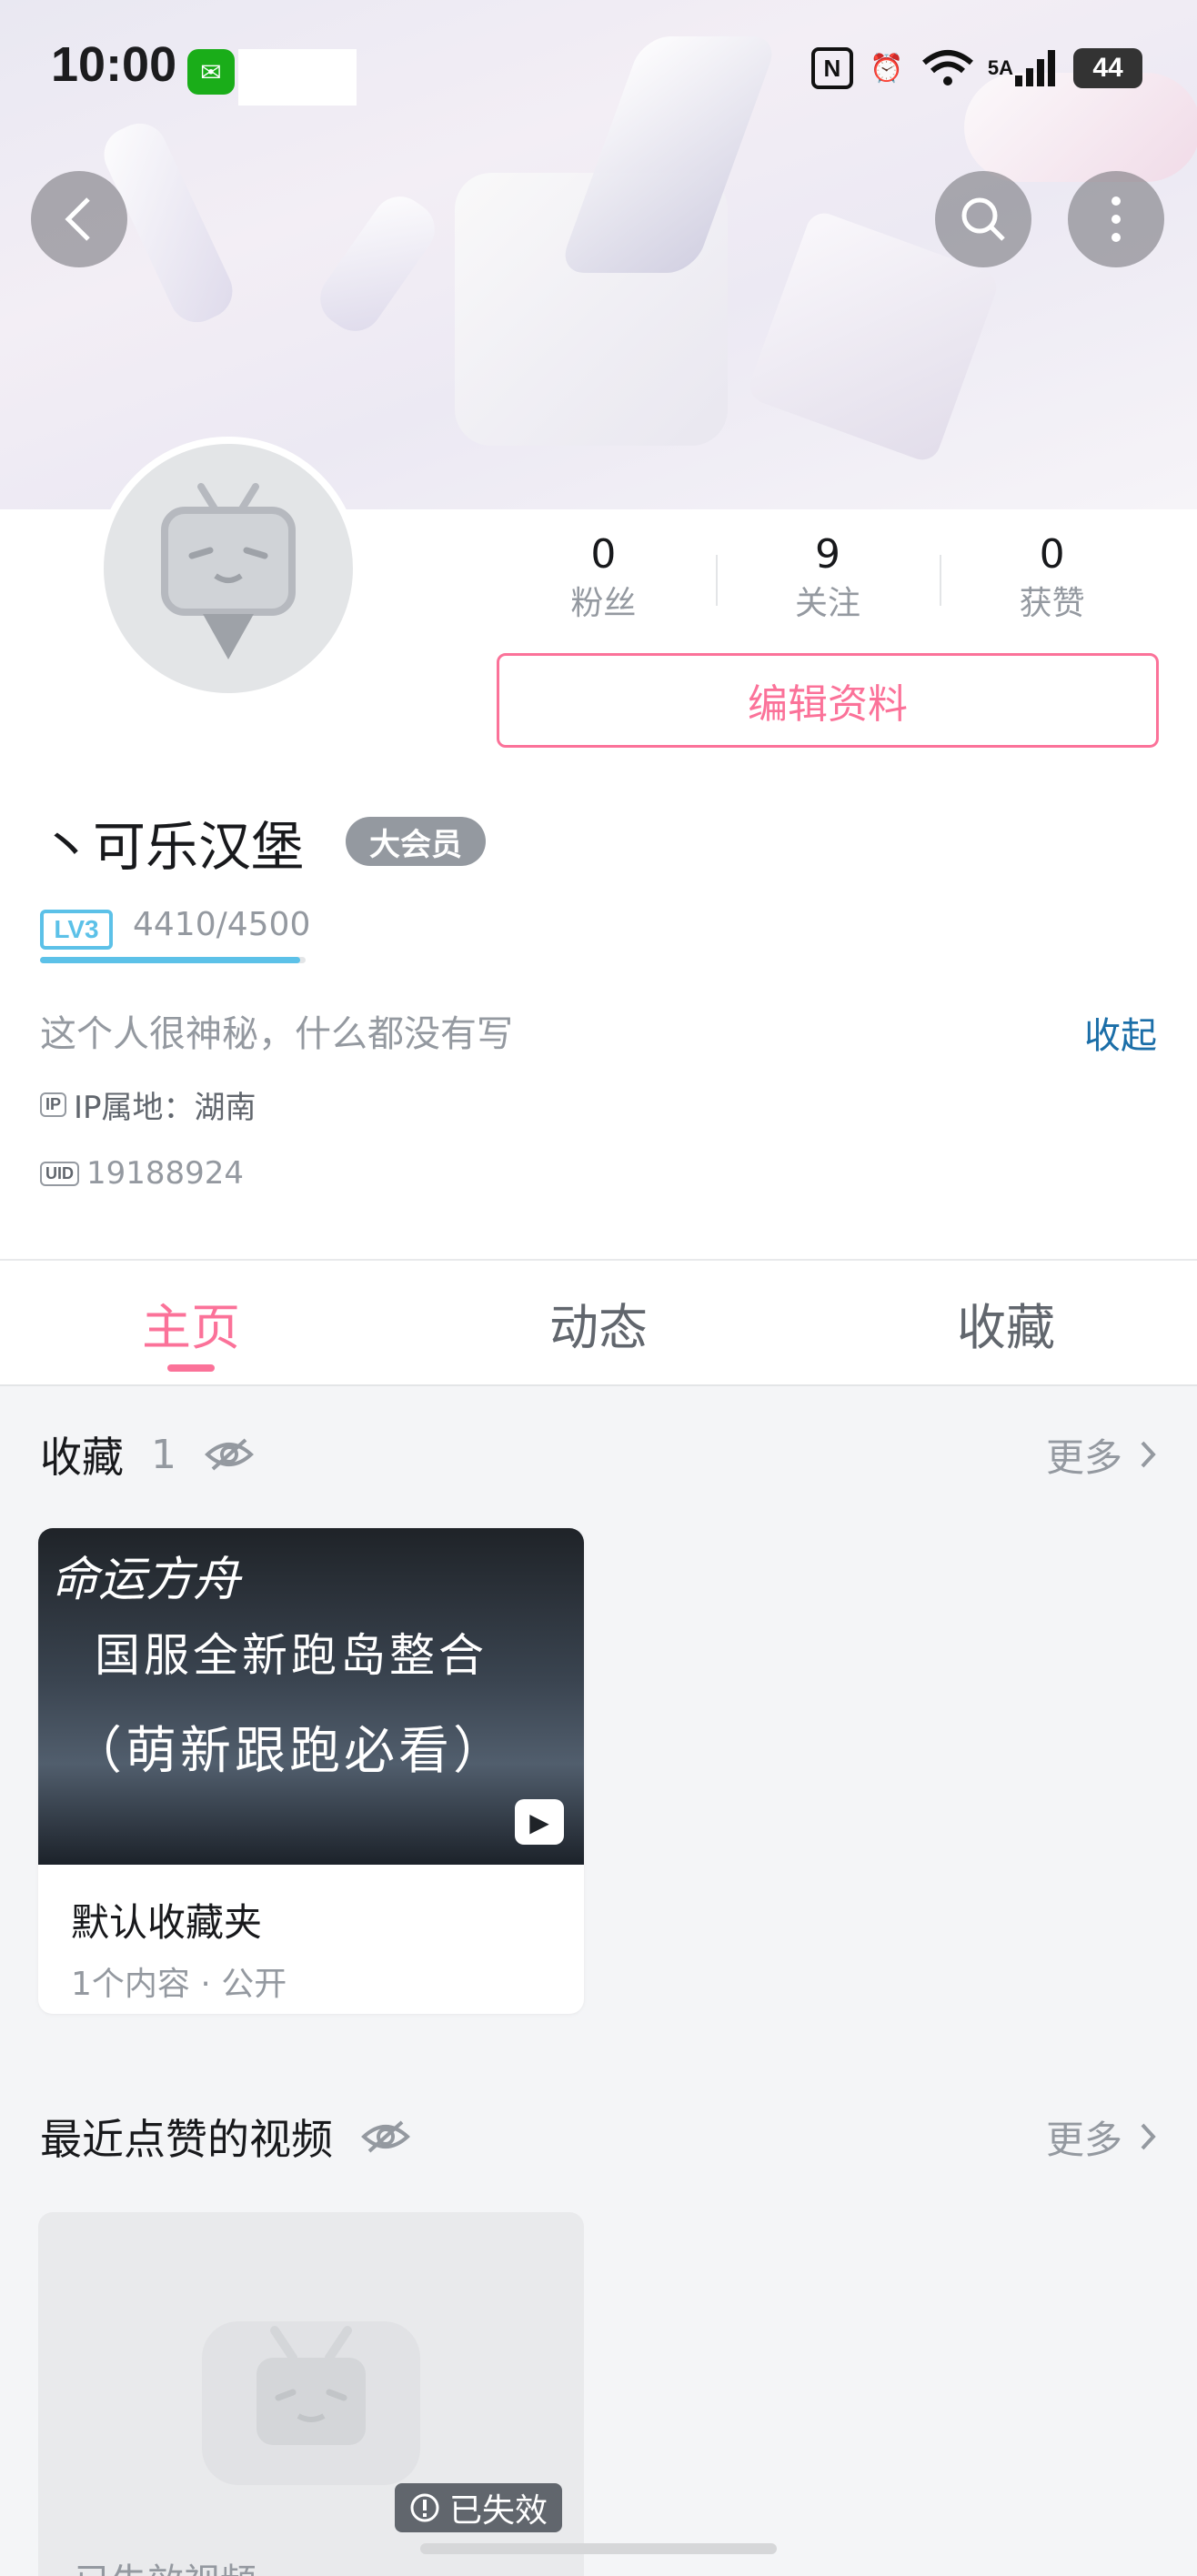 Image resolution: width=1197 pixels, height=2576 pixels. I want to click on folder-cover: 命运方舟 国服全新跑岛整合 （萌新跟跑必看） ▶, so click(311, 1696).